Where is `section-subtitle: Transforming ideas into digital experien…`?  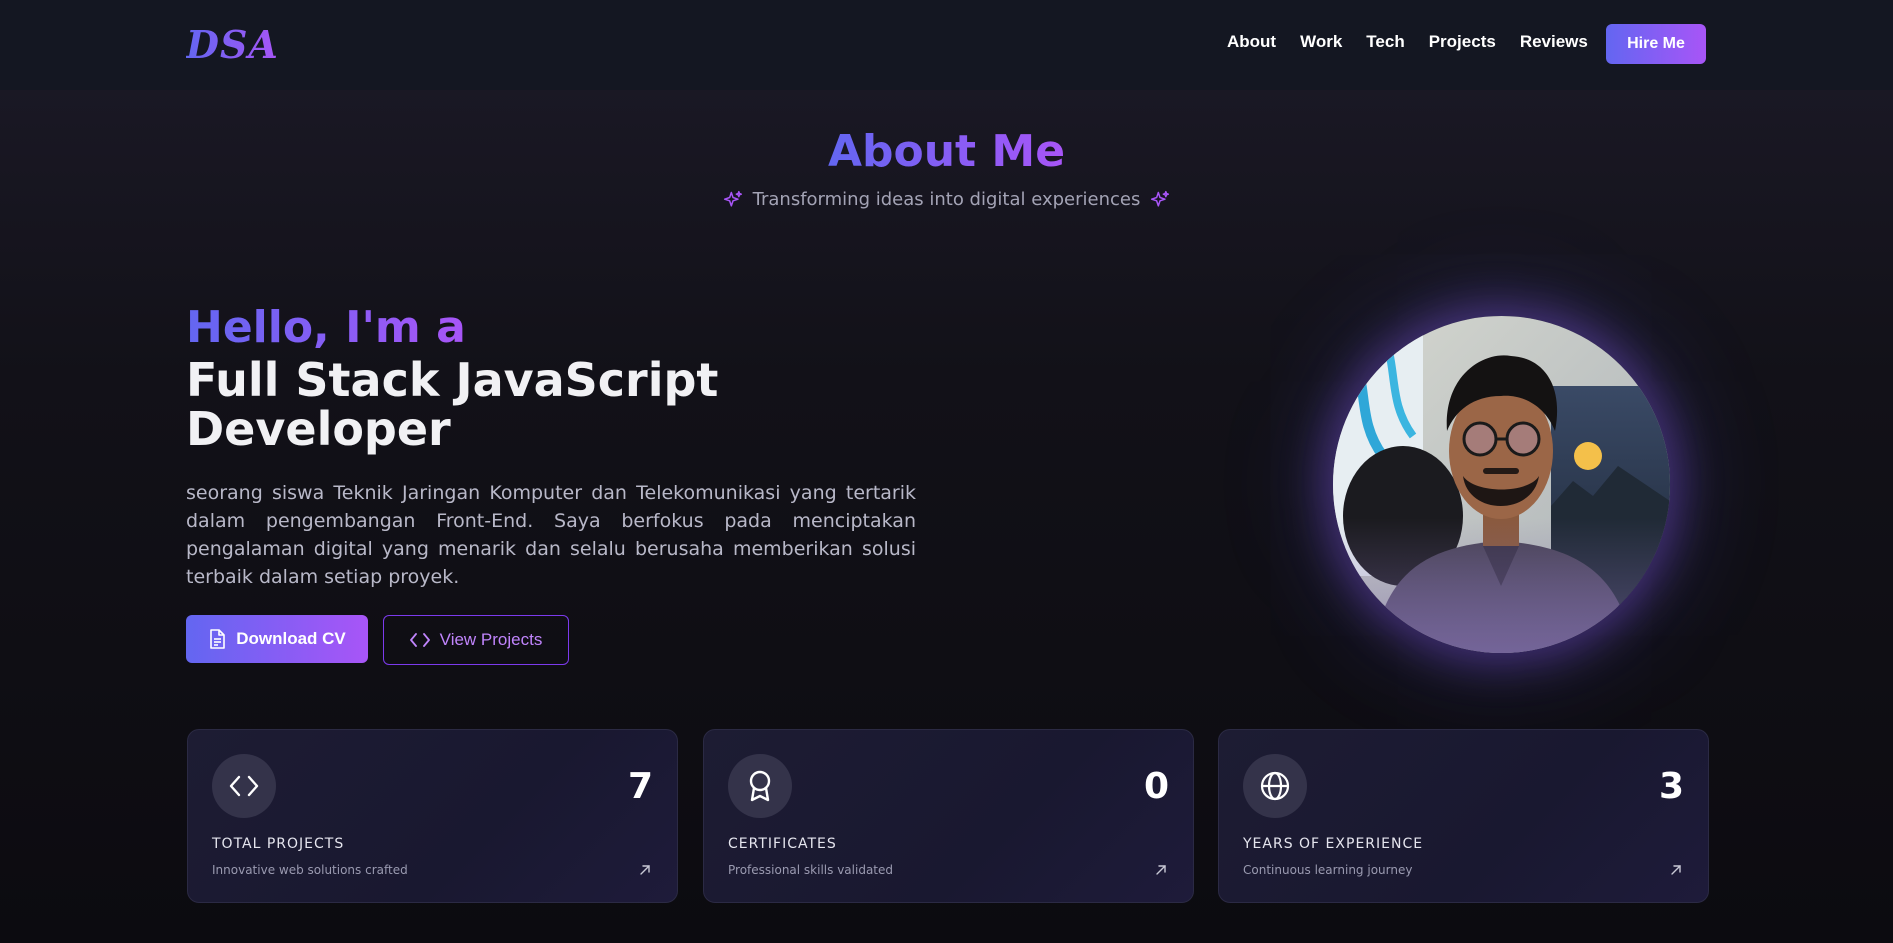 section-subtitle: Transforming ideas into digital experien… is located at coordinates (946, 199).